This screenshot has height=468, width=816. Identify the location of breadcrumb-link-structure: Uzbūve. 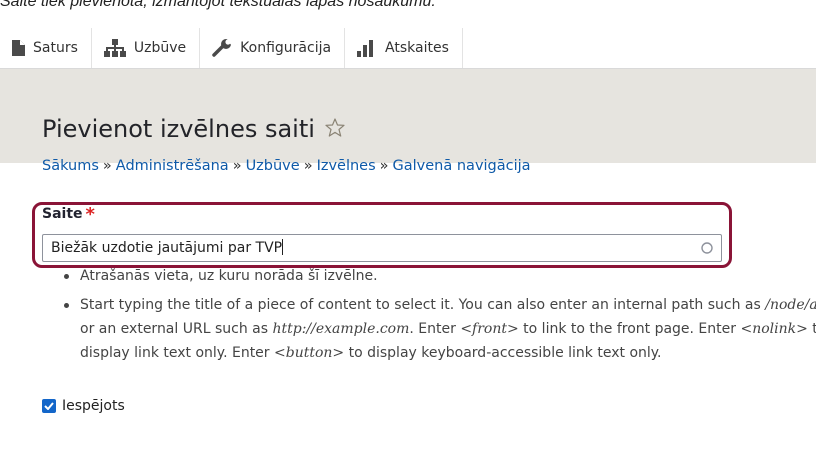
(273, 166).